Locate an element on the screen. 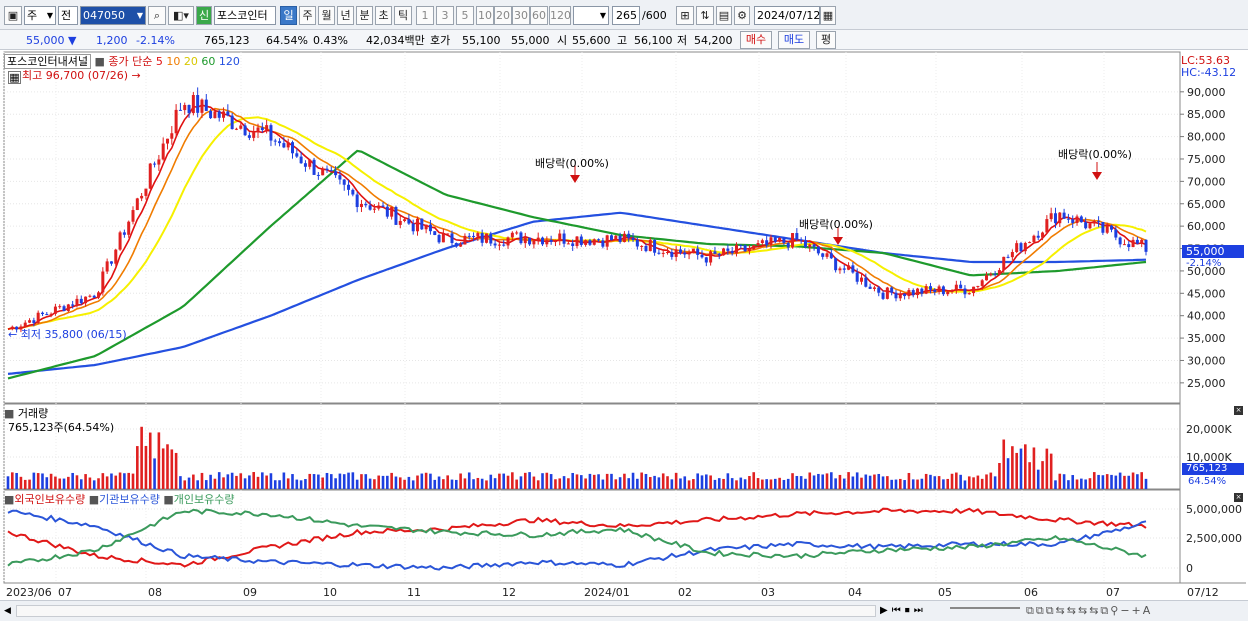 The image size is (1248, 621). zoom-slider is located at coordinates (985, 608).